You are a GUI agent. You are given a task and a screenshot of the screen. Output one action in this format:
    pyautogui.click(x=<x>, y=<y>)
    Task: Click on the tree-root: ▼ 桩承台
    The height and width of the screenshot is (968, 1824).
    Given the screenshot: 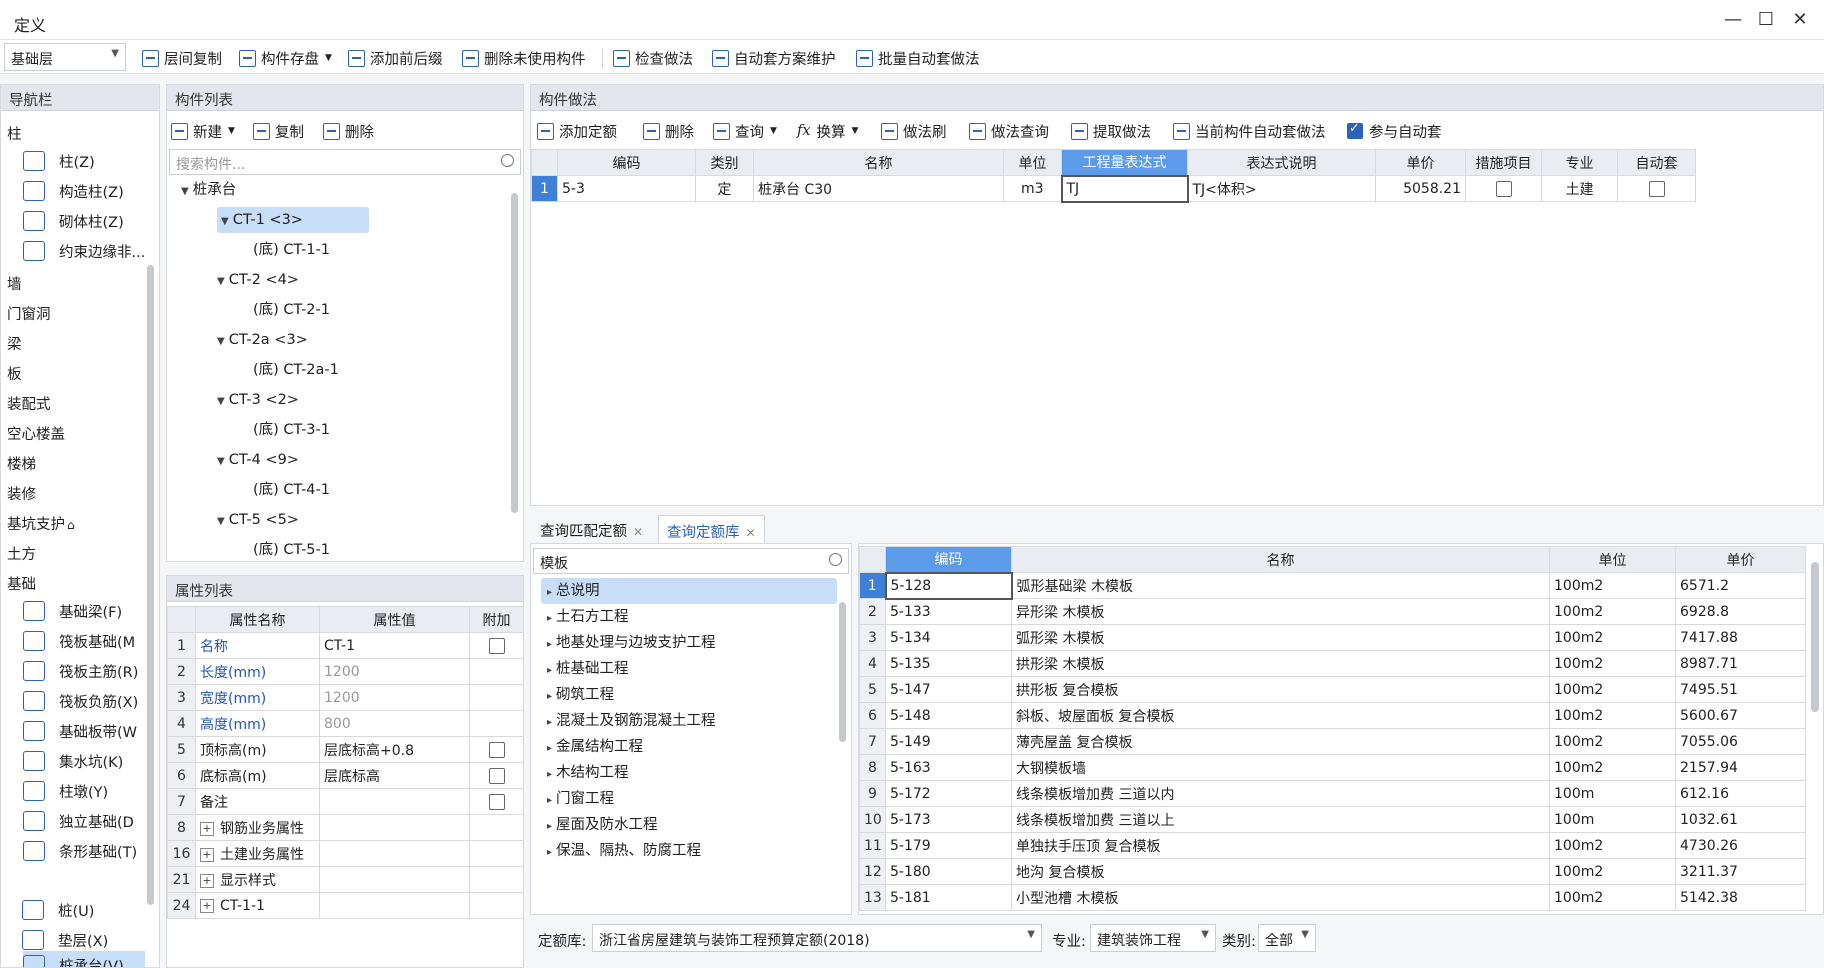 What is the action you would take?
    pyautogui.click(x=208, y=190)
    